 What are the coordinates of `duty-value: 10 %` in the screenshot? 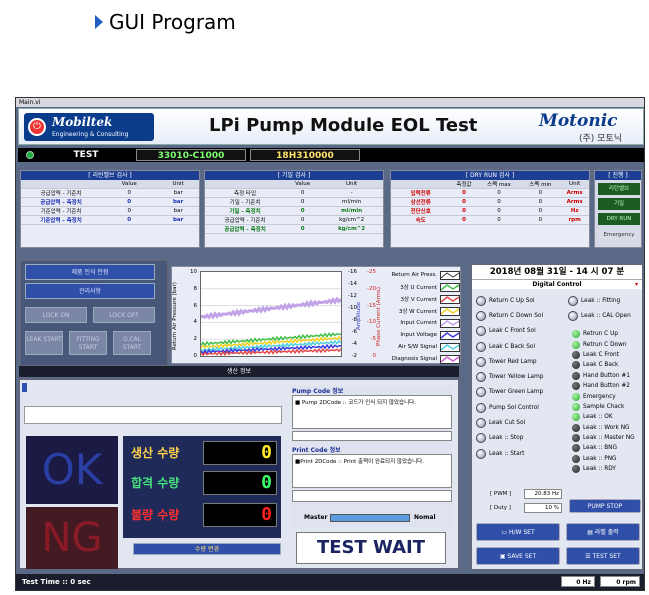 It's located at (543, 508).